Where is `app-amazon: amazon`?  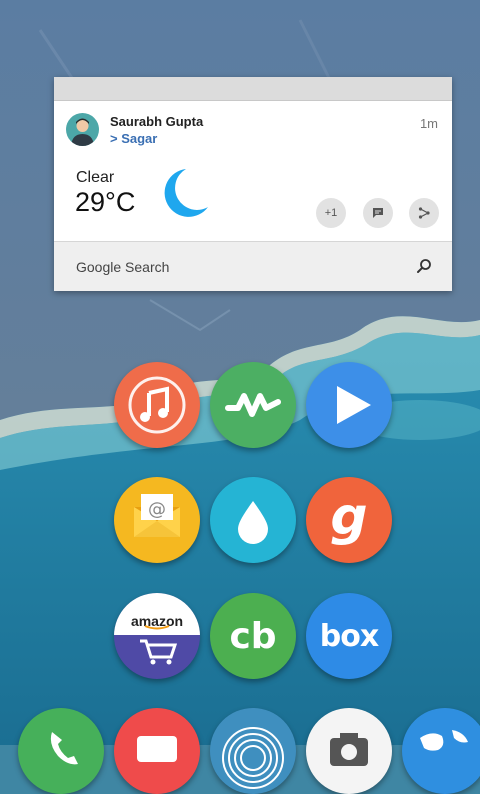 app-amazon: amazon is located at coordinates (157, 636).